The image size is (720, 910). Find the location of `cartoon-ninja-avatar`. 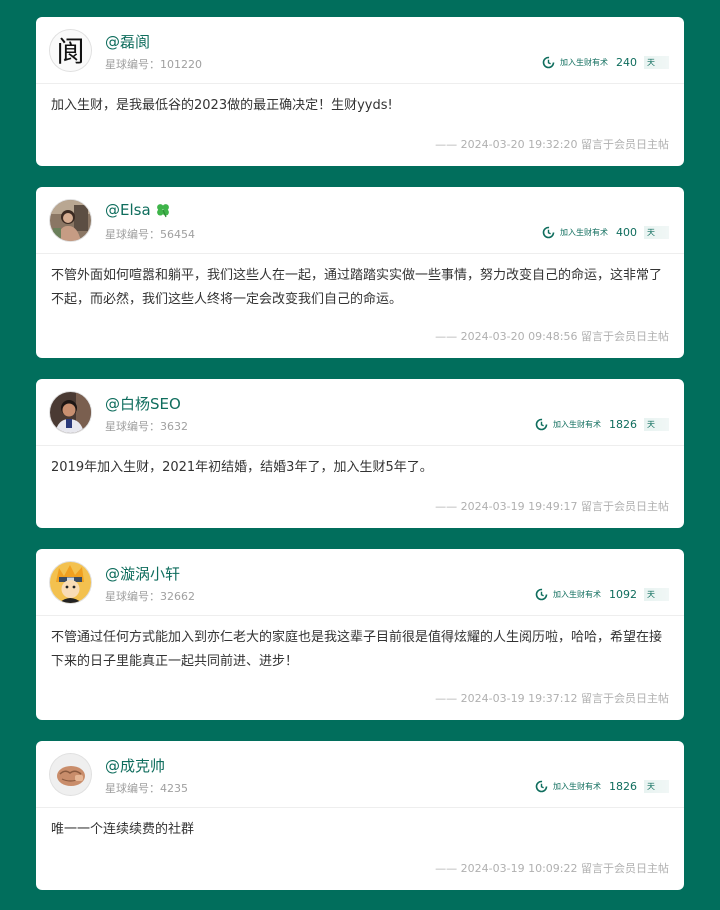

cartoon-ninja-avatar is located at coordinates (70, 582).